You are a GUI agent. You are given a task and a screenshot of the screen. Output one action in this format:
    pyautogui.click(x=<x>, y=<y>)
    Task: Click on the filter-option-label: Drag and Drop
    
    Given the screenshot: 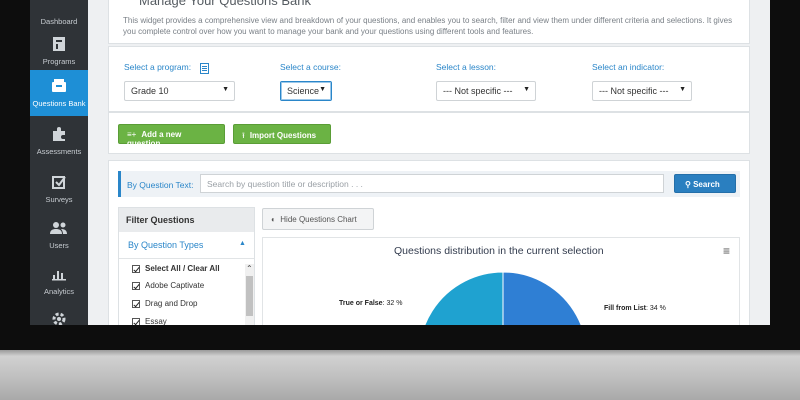 What is the action you would take?
    pyautogui.click(x=171, y=303)
    